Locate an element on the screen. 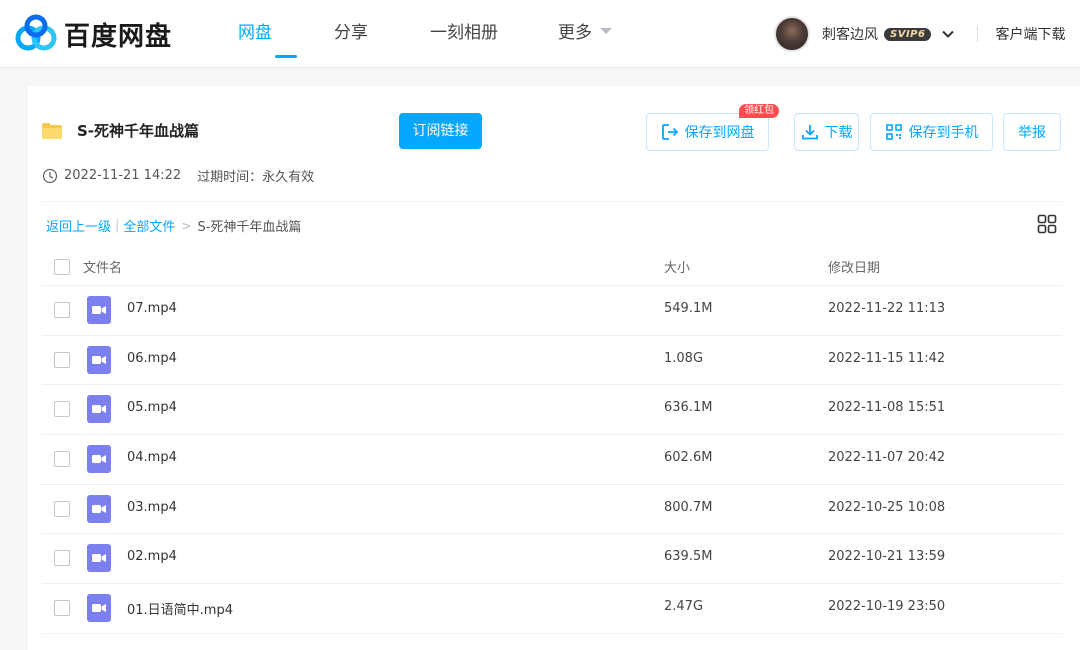 The height and width of the screenshot is (650, 1080). column-header-date: 修改日期 is located at coordinates (854, 266).